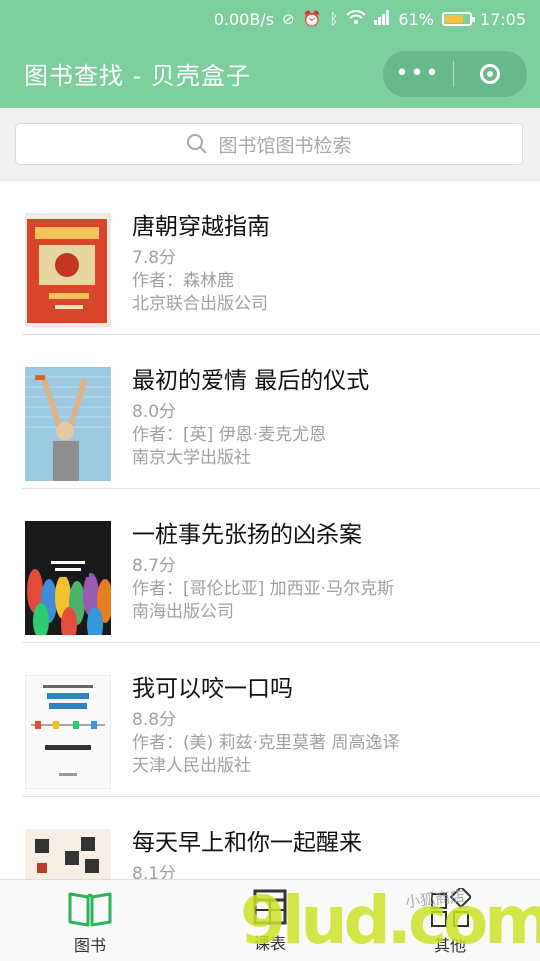 The height and width of the screenshot is (961, 540). Describe the element at coordinates (334, 19) in the screenshot. I see `bluetooth-icon: ᛒ` at that location.